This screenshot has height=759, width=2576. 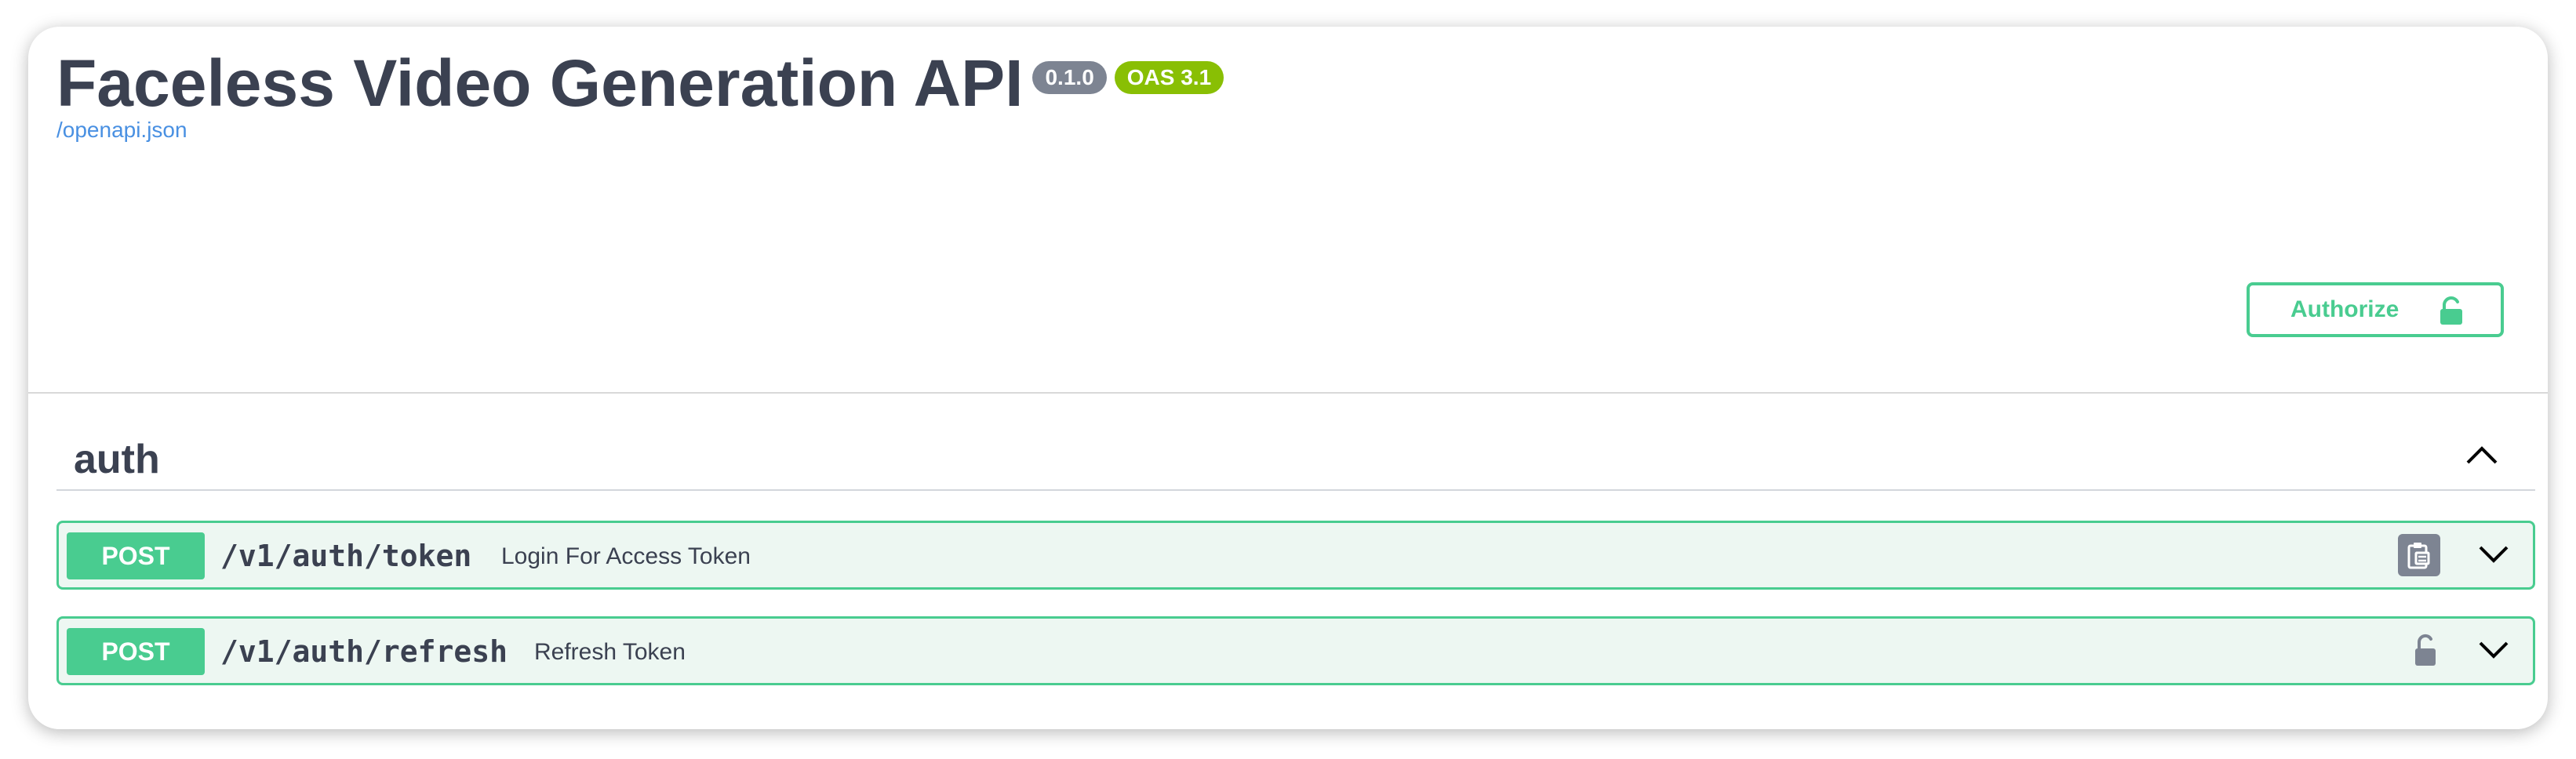 What do you see at coordinates (122, 130) in the screenshot?
I see `openapi-json-link: /openapi.json` at bounding box center [122, 130].